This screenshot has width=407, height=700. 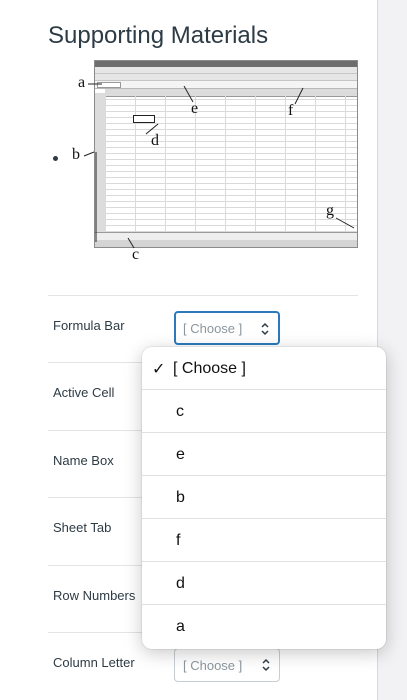 What do you see at coordinates (178, 540) in the screenshot?
I see `option-label: f` at bounding box center [178, 540].